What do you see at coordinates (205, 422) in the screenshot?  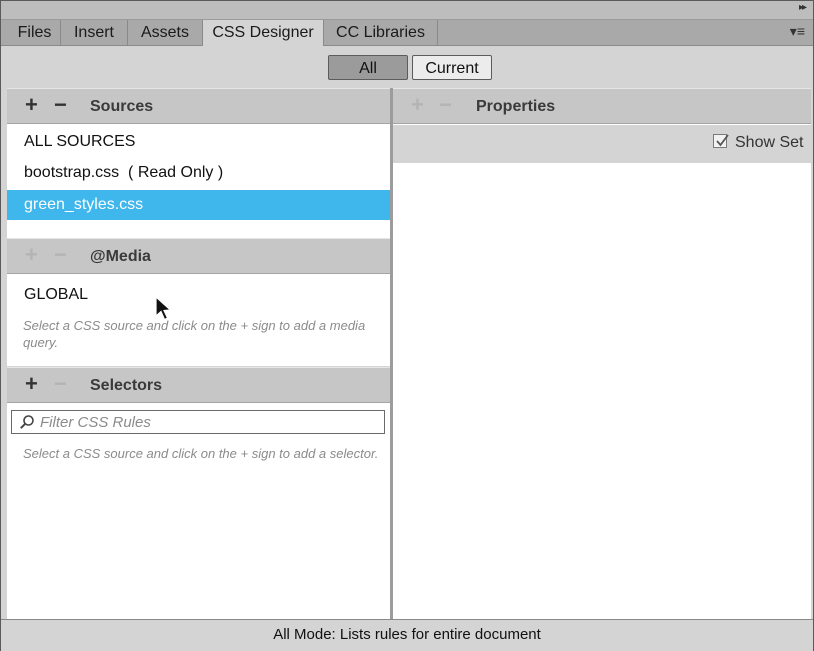 I see `filter-css-rules-input` at bounding box center [205, 422].